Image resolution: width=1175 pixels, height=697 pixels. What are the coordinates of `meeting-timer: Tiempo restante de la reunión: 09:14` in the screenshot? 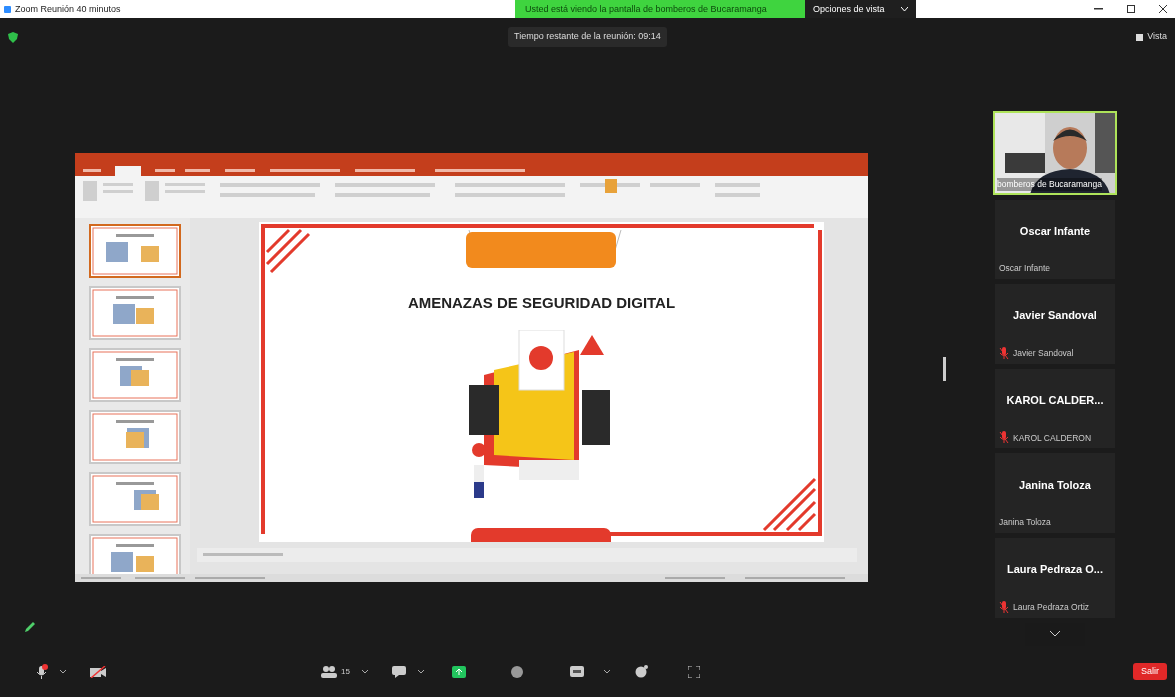 It's located at (587, 37).